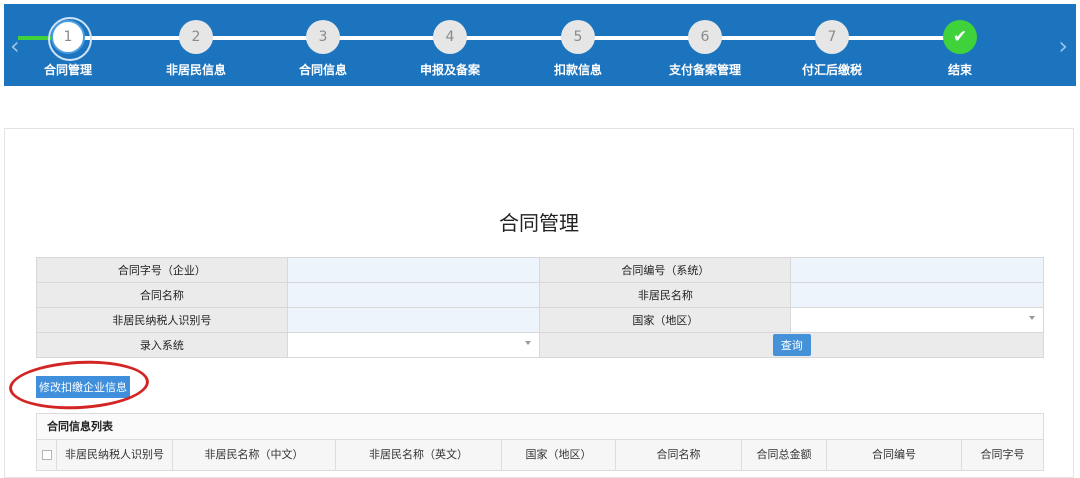  I want to click on country-select, so click(917, 320).